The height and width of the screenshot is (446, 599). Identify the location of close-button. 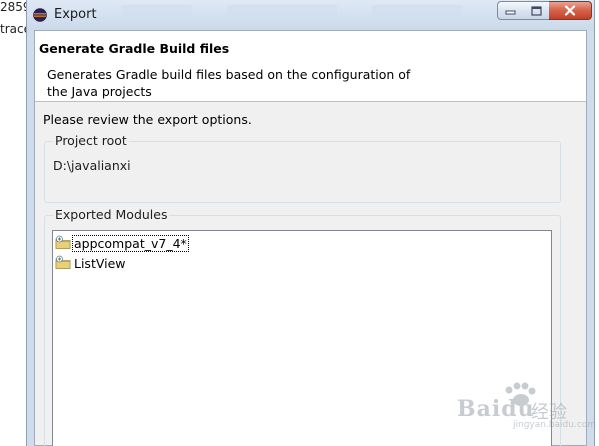
(570, 10).